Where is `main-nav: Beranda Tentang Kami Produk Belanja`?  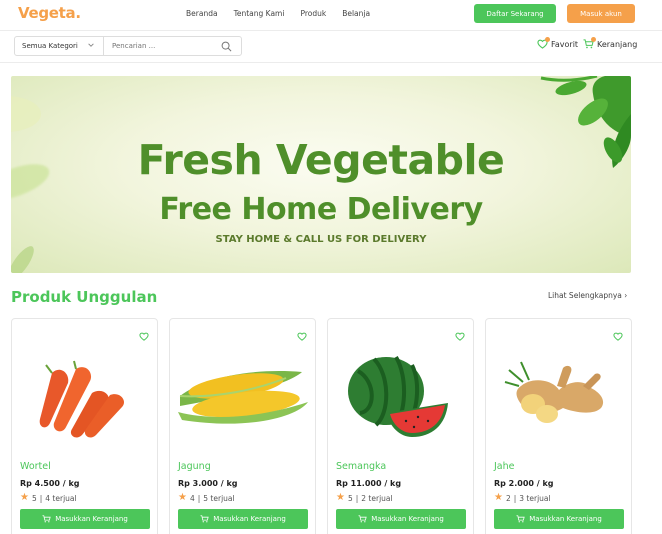
main-nav: Beranda Tentang Kami Produk Belanja is located at coordinates (278, 13).